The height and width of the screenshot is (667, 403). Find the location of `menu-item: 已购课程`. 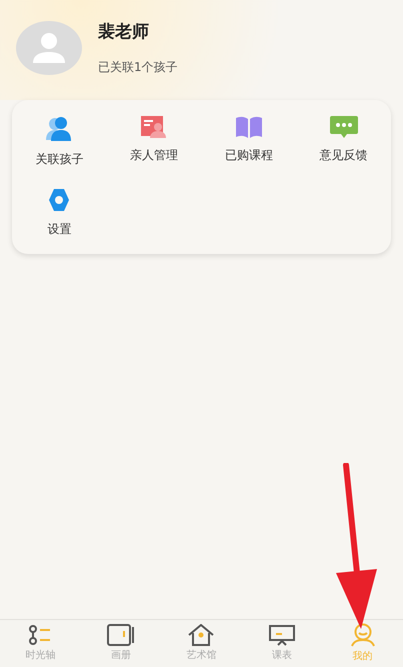

menu-item: 已购课程 is located at coordinates (249, 142).